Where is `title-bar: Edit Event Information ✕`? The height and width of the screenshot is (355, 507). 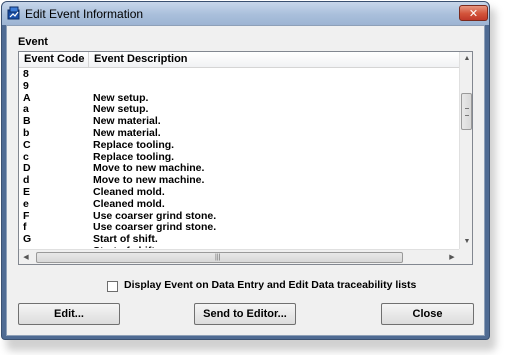
title-bar: Edit Event Information ✕ is located at coordinates (245, 13).